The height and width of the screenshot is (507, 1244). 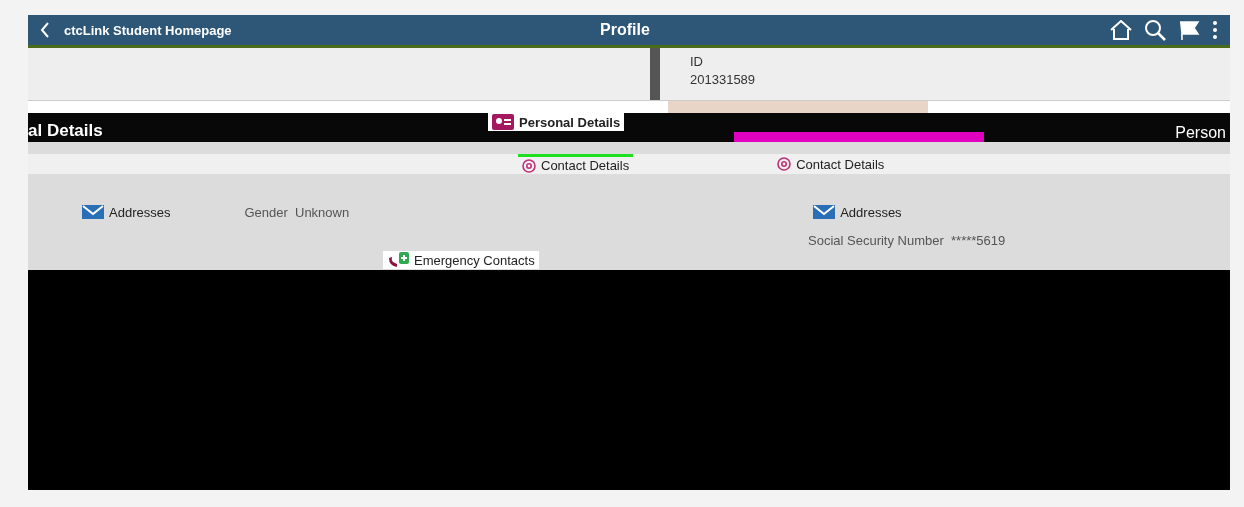 What do you see at coordinates (723, 79) in the screenshot?
I see `id-value: 201331589` at bounding box center [723, 79].